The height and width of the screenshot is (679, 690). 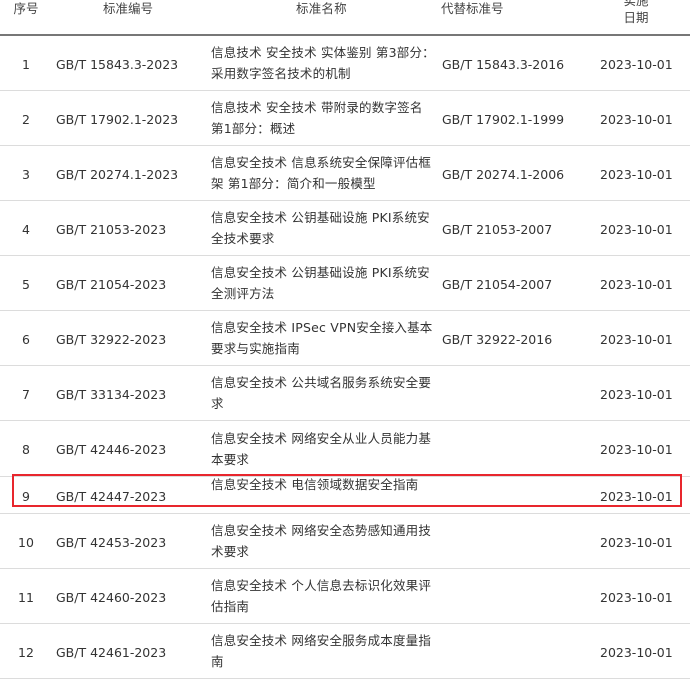 What do you see at coordinates (26, 64) in the screenshot?
I see `row-no: 1` at bounding box center [26, 64].